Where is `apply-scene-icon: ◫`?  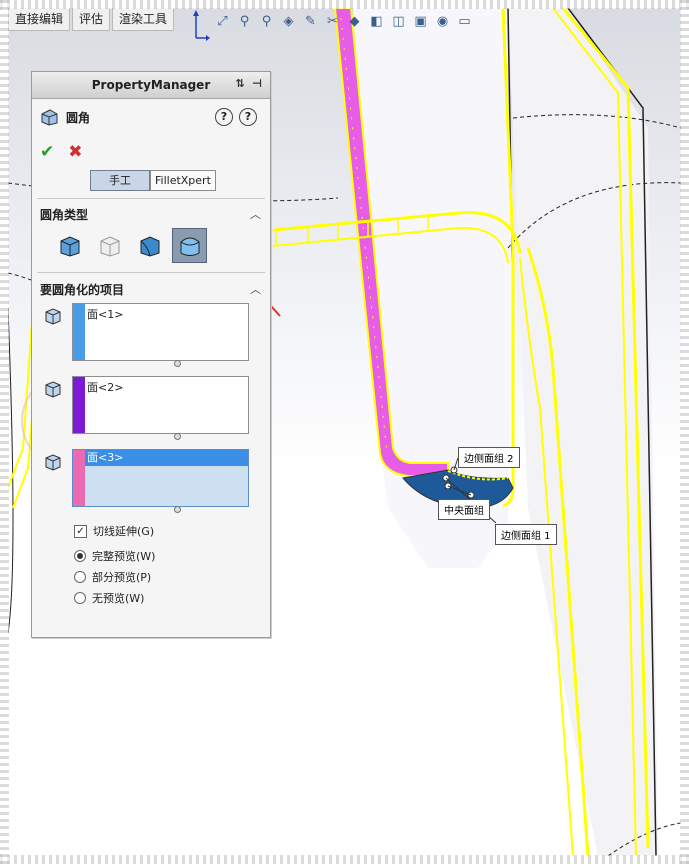 apply-scene-icon: ◫ is located at coordinates (398, 21).